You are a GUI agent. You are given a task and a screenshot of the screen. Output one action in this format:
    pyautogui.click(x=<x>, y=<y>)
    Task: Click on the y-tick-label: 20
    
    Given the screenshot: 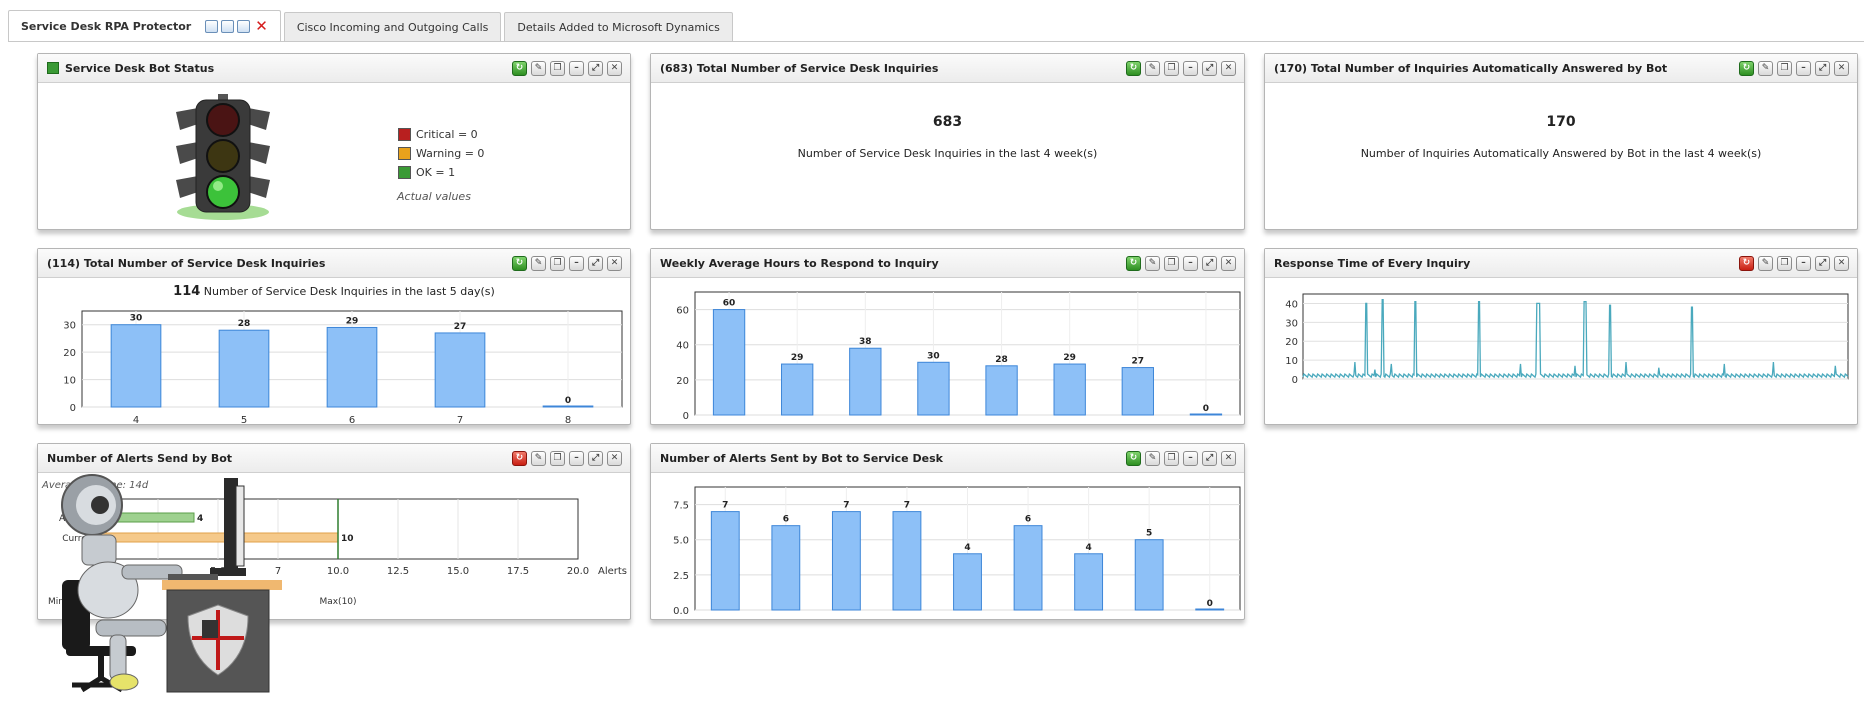 What is the action you would take?
    pyautogui.click(x=682, y=381)
    